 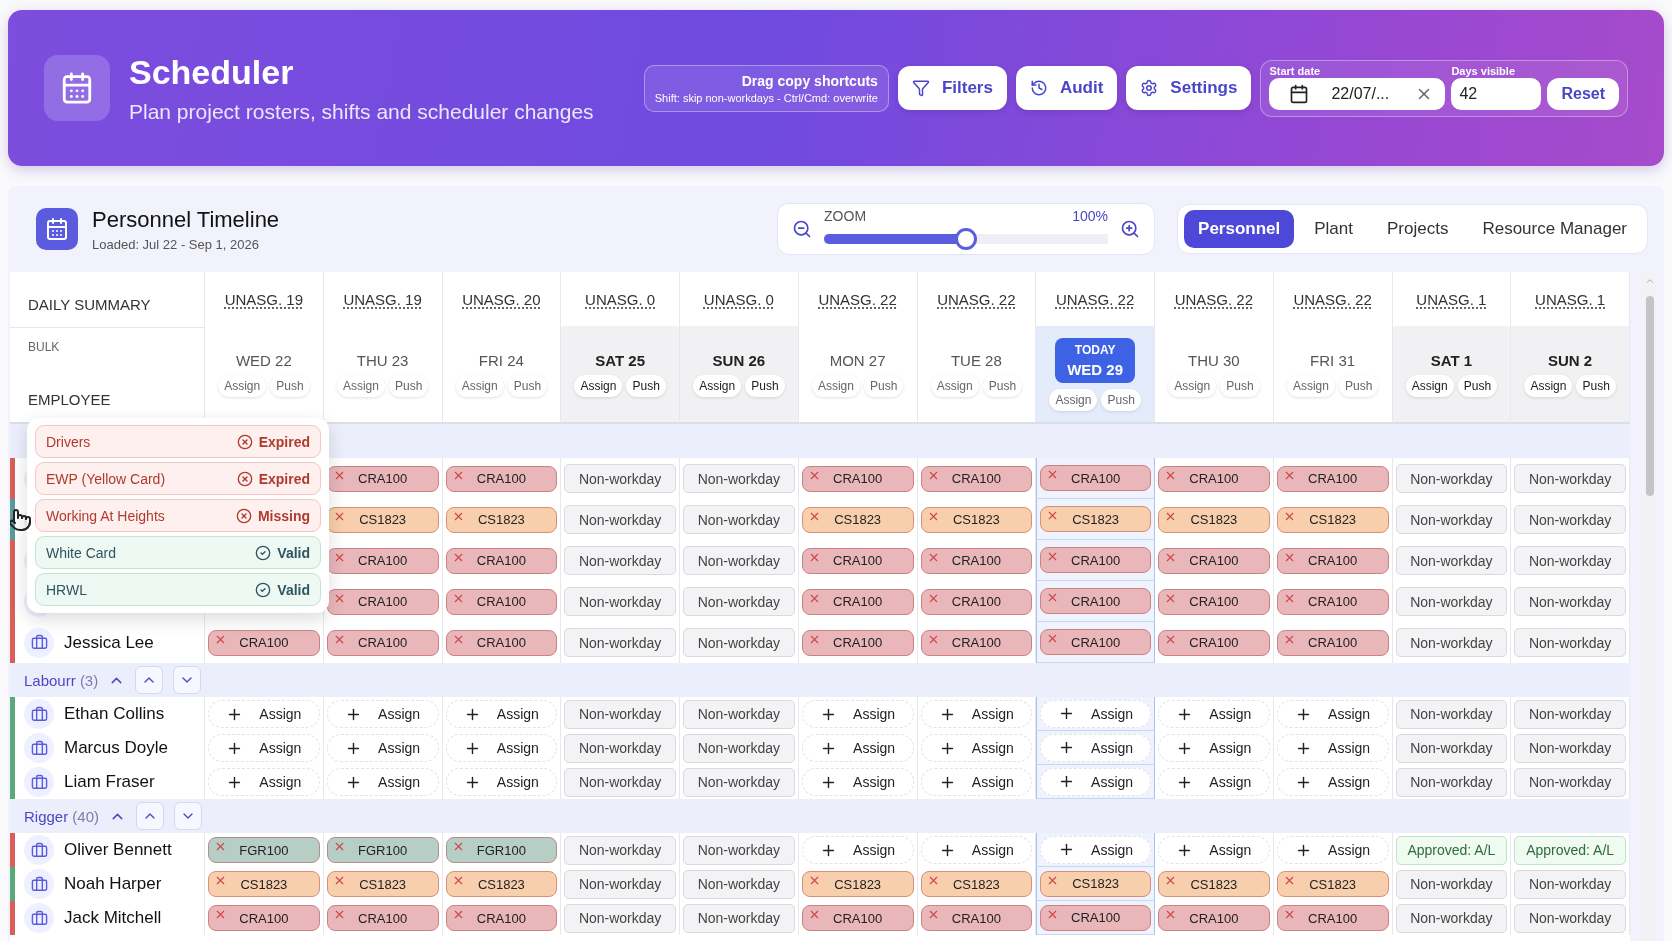 I want to click on audit-button: Audit, so click(x=1066, y=88).